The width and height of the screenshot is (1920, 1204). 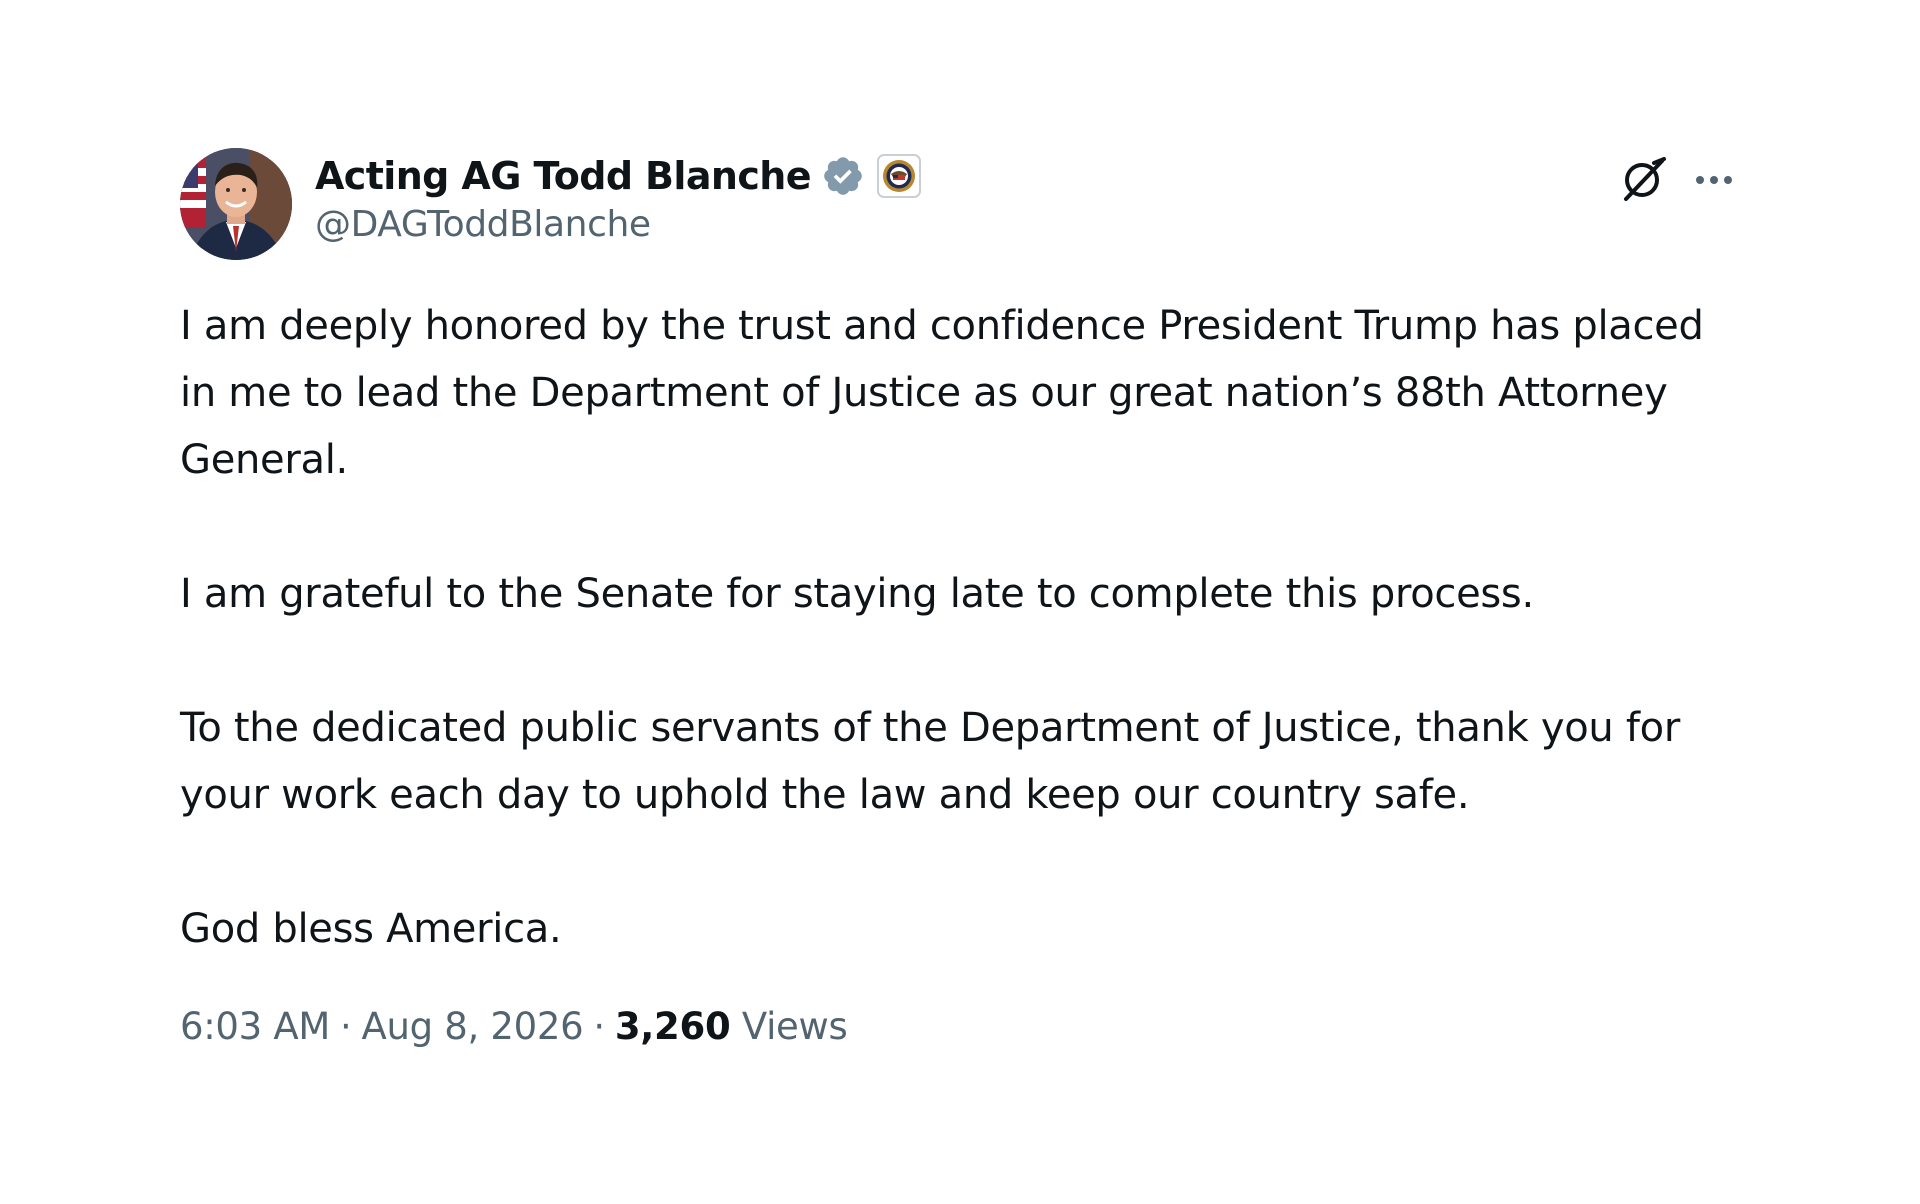 What do you see at coordinates (965, 205) in the screenshot?
I see `tweet-header: Acting AG Todd Blanche @DAGToddBlanche` at bounding box center [965, 205].